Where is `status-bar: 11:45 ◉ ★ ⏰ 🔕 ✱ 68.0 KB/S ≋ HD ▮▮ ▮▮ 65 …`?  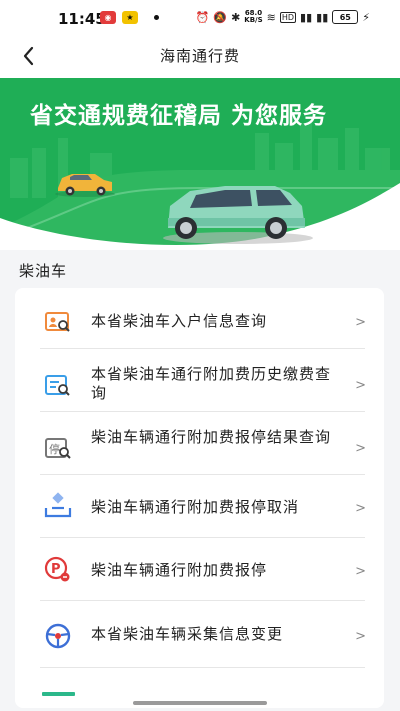
status-bar: 11:45 ◉ ★ ⏰ 🔕 ✱ 68.0 KB/S ≋ HD ▮▮ ▮▮ 65 … is located at coordinates (200, 17).